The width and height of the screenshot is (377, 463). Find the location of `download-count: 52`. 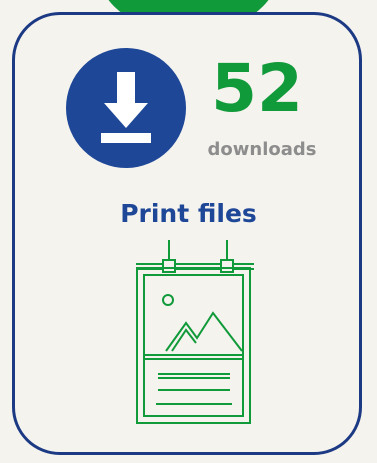

download-count: 52 is located at coordinates (257, 88).